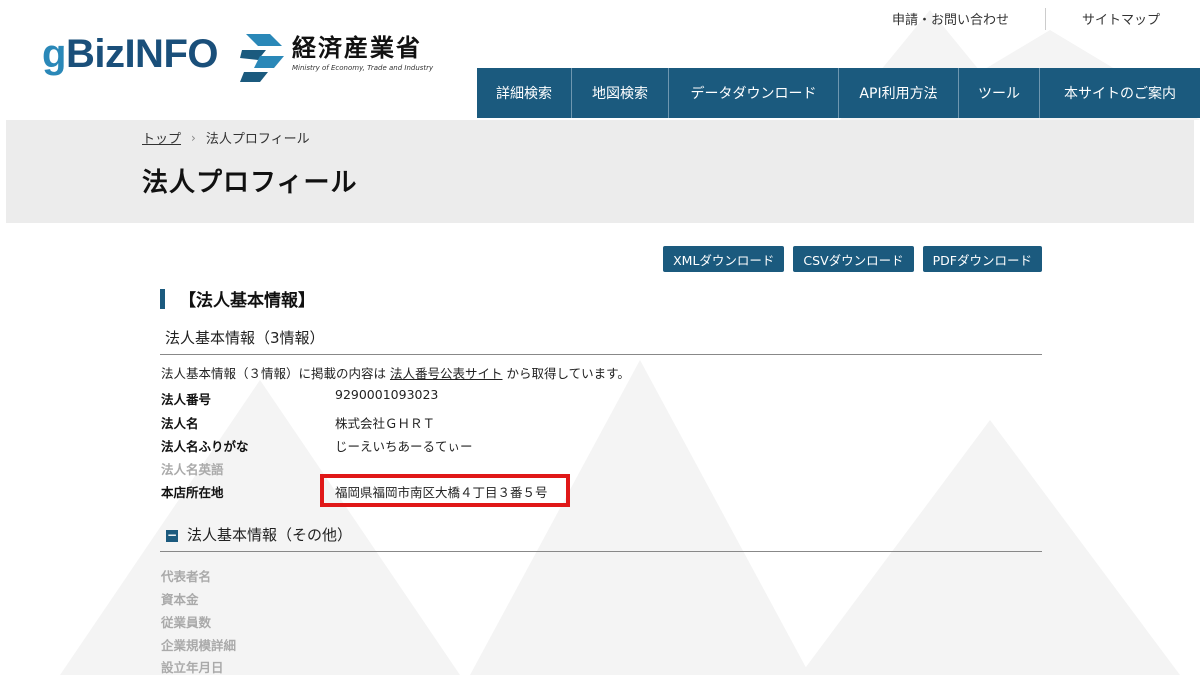  Describe the element at coordinates (1026, 18) in the screenshot. I see `utility-links: 申請・お問い合わせ サイトマップ` at that location.